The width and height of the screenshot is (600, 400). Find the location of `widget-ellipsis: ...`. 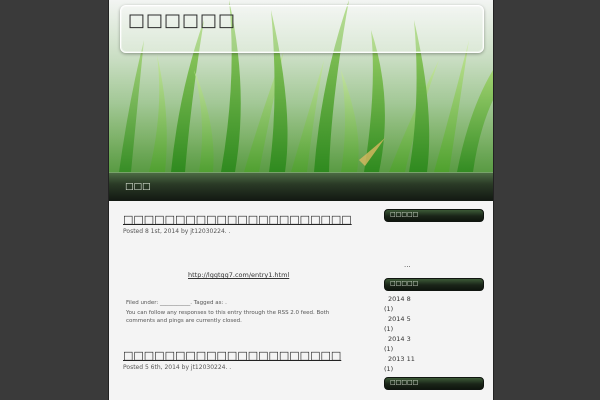

widget-ellipsis: ... is located at coordinates (407, 265).